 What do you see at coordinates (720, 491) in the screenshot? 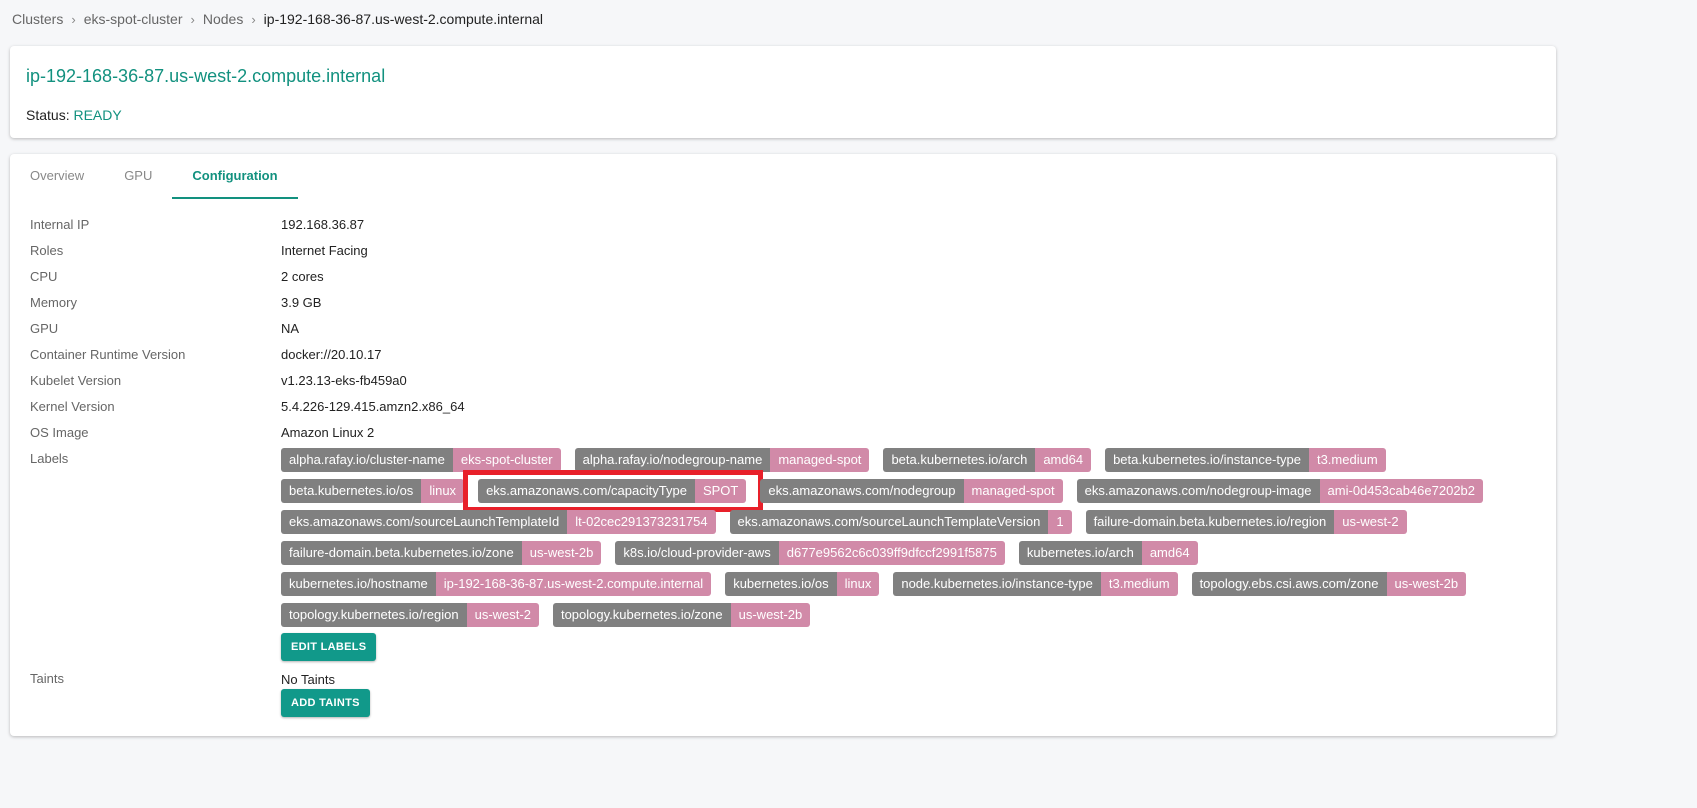
I see `label-value: SPOT` at bounding box center [720, 491].